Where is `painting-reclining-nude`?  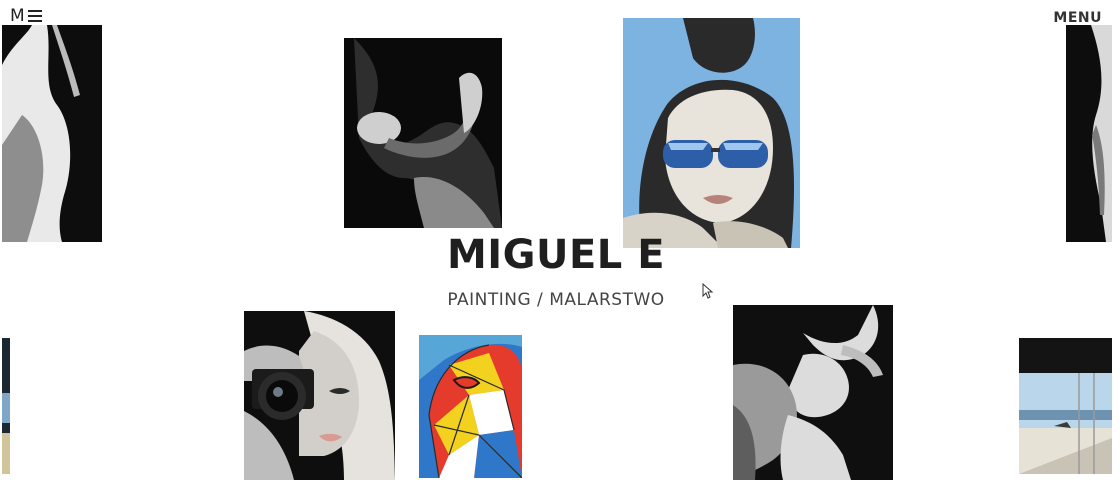 painting-reclining-nude is located at coordinates (813, 392).